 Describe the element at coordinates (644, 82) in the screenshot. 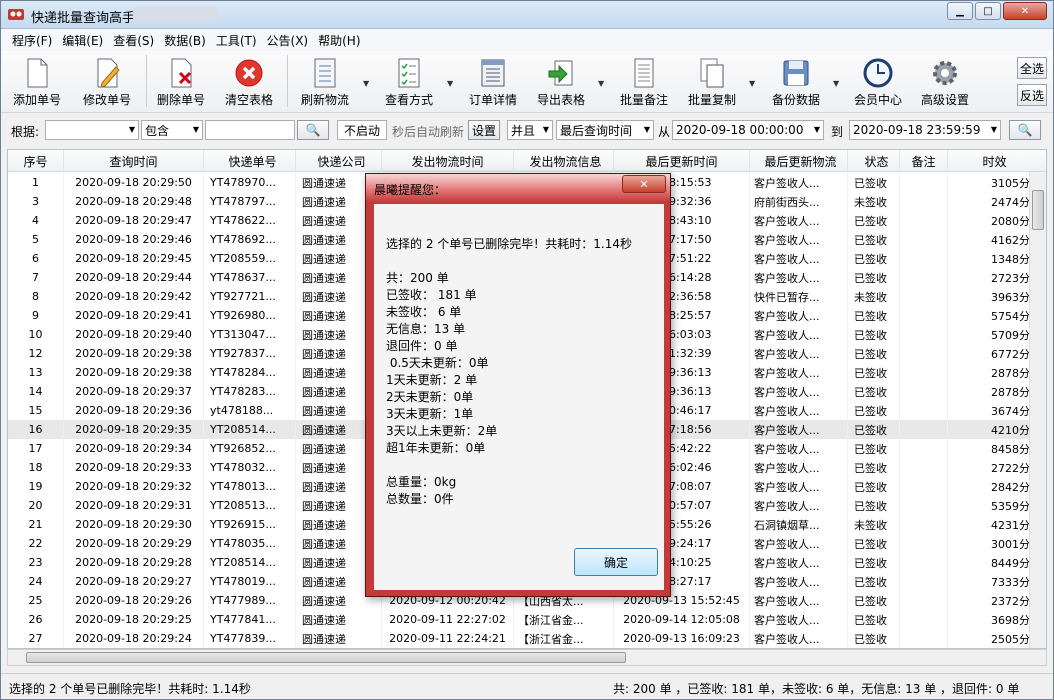

I see `batch-note-button: 批量备注` at that location.